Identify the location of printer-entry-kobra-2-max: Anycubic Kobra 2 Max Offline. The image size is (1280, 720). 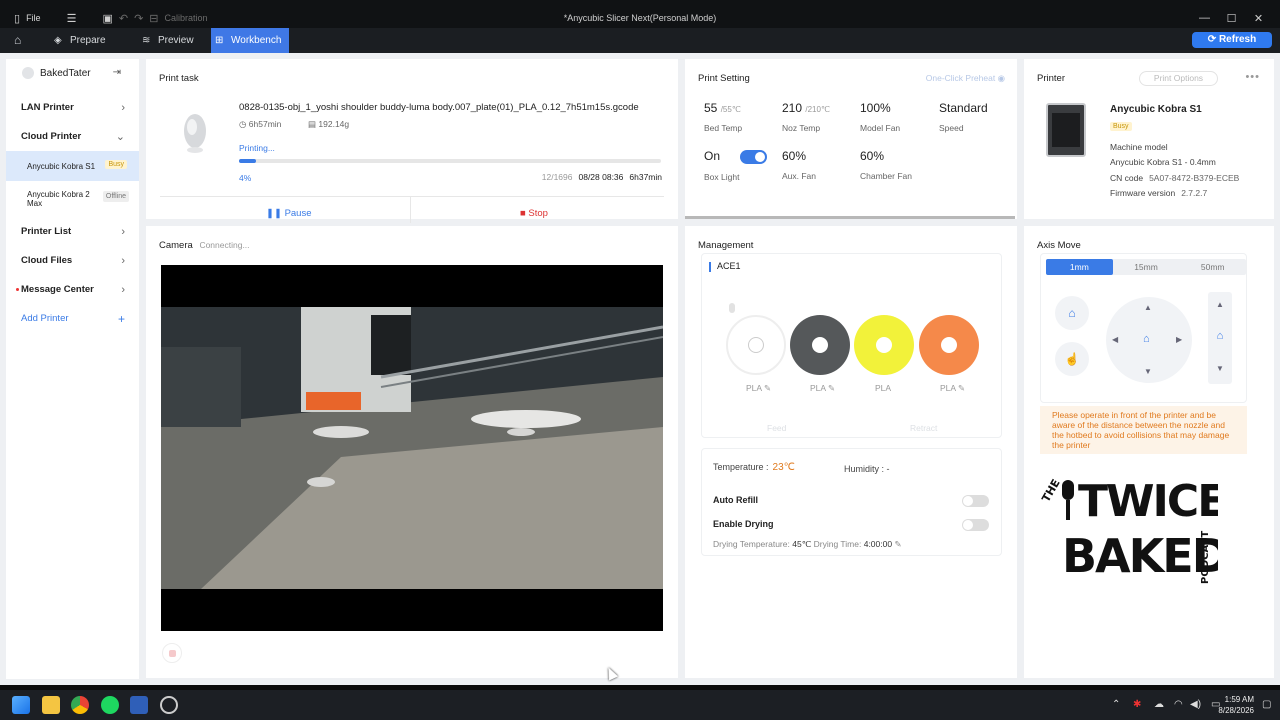
(72, 199).